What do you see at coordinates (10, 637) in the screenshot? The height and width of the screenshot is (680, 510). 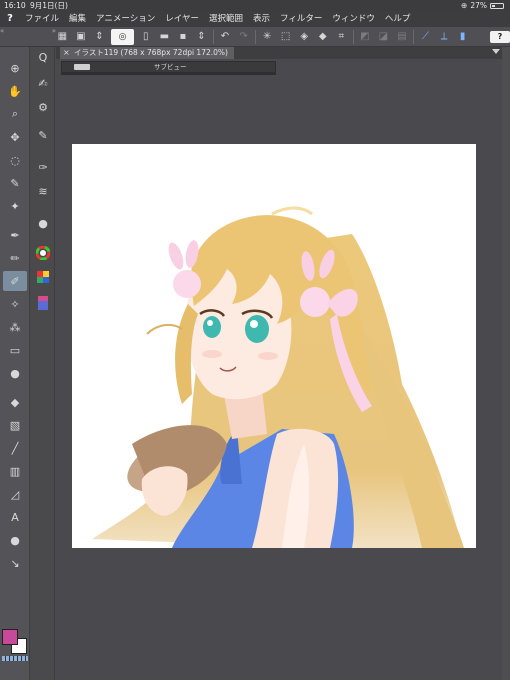 I see `main-color` at bounding box center [10, 637].